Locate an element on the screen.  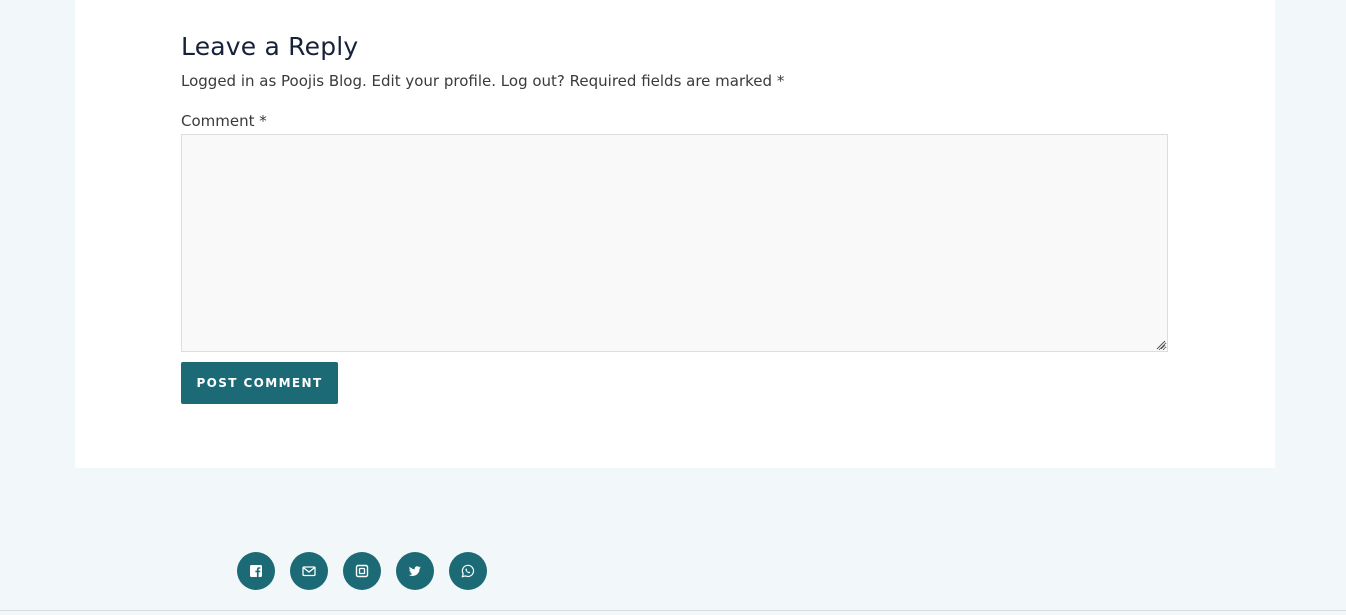
edit-profile-link: Edit your profile. is located at coordinates (434, 81).